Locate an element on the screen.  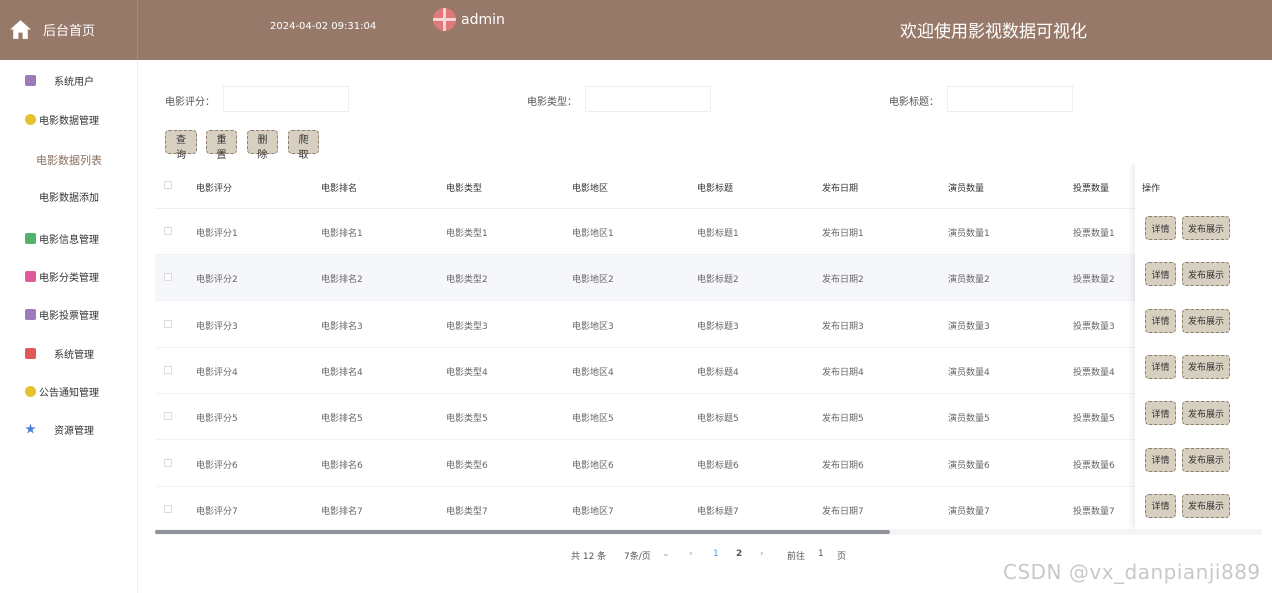
table-header: 电影评分 电影排名 电影类型 电影地区 电影标题 发布日期 演员数量 投票数量 is located at coordinates (708, 186).